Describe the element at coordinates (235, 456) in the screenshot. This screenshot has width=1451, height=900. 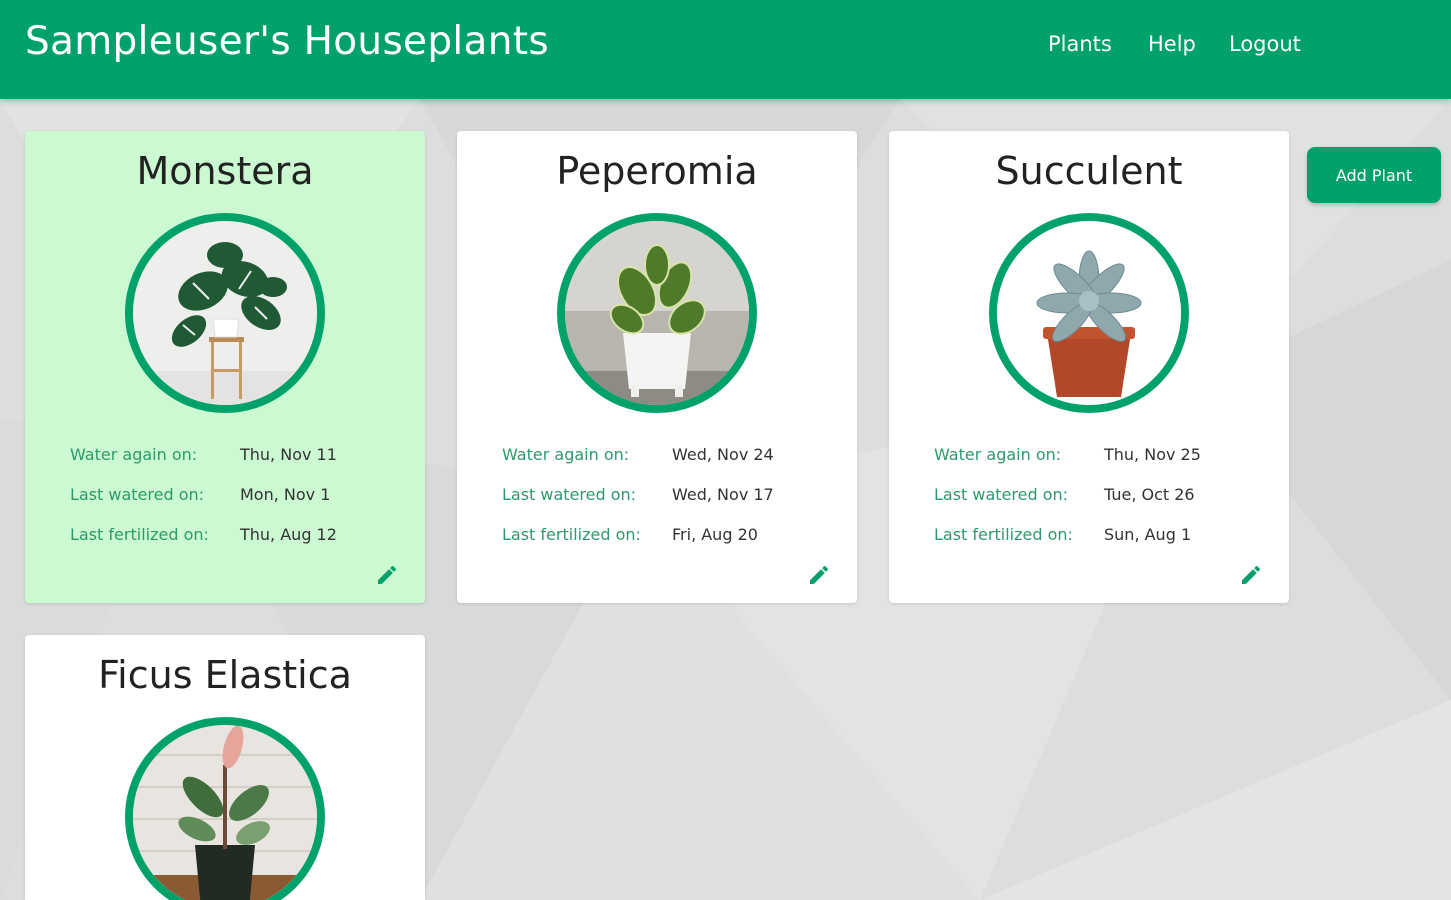
I see `water-again-row: Water again on: Thu, Nov 11` at that location.